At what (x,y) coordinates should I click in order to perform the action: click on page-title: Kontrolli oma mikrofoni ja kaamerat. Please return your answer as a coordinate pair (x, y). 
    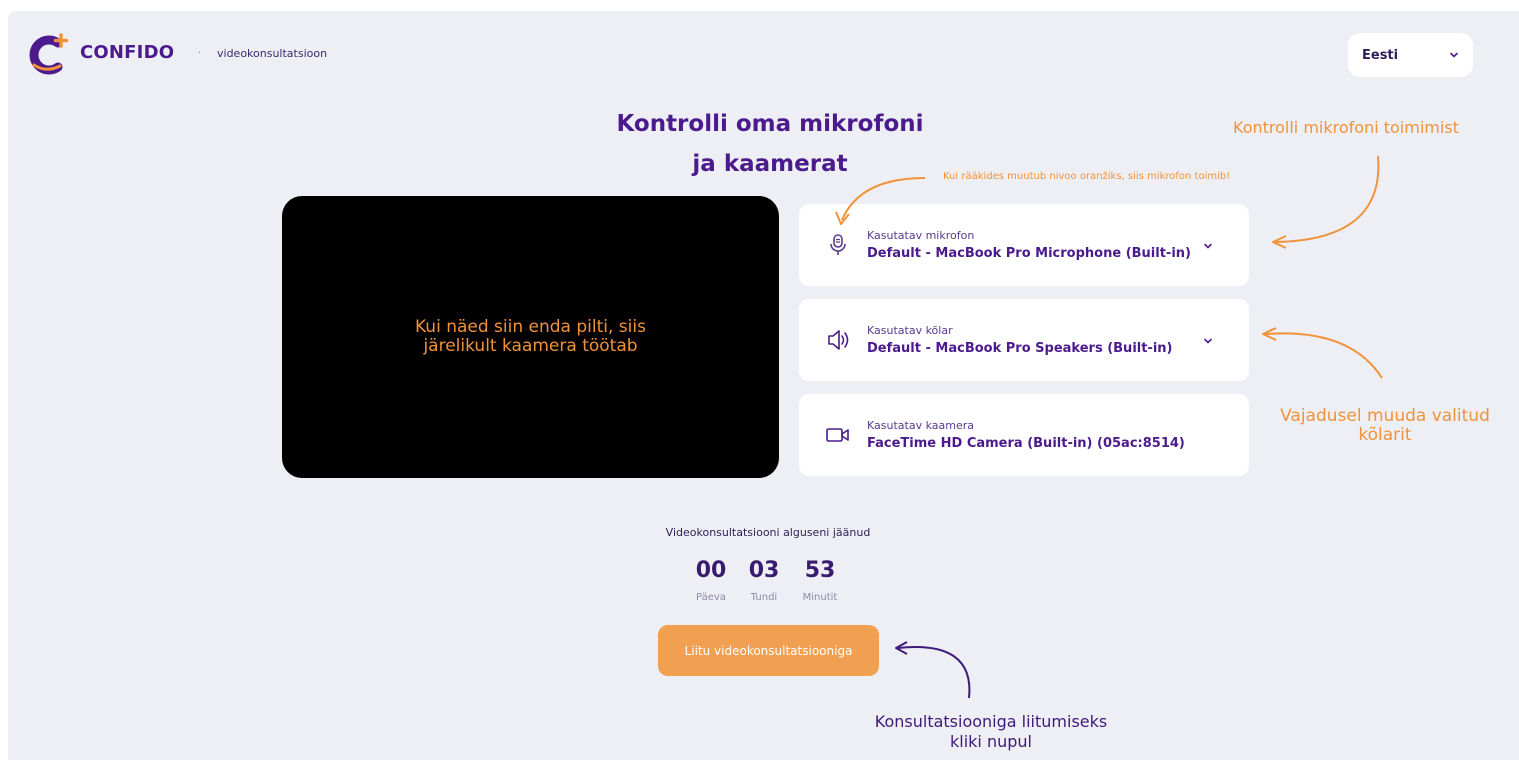
    Looking at the image, I should click on (770, 144).